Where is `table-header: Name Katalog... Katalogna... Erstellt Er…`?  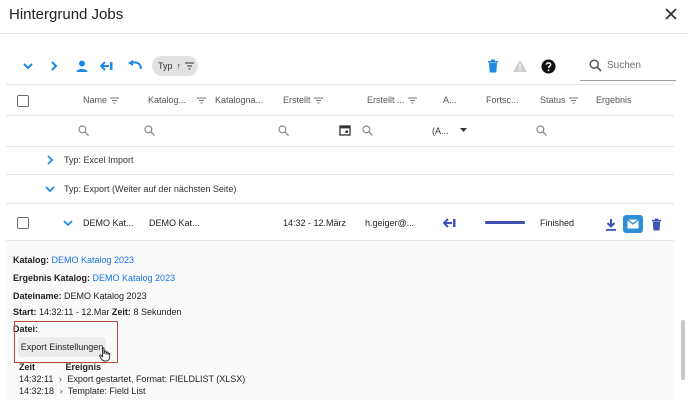 table-header: Name Katalog... Katalogna... Erstellt Er… is located at coordinates (340, 100).